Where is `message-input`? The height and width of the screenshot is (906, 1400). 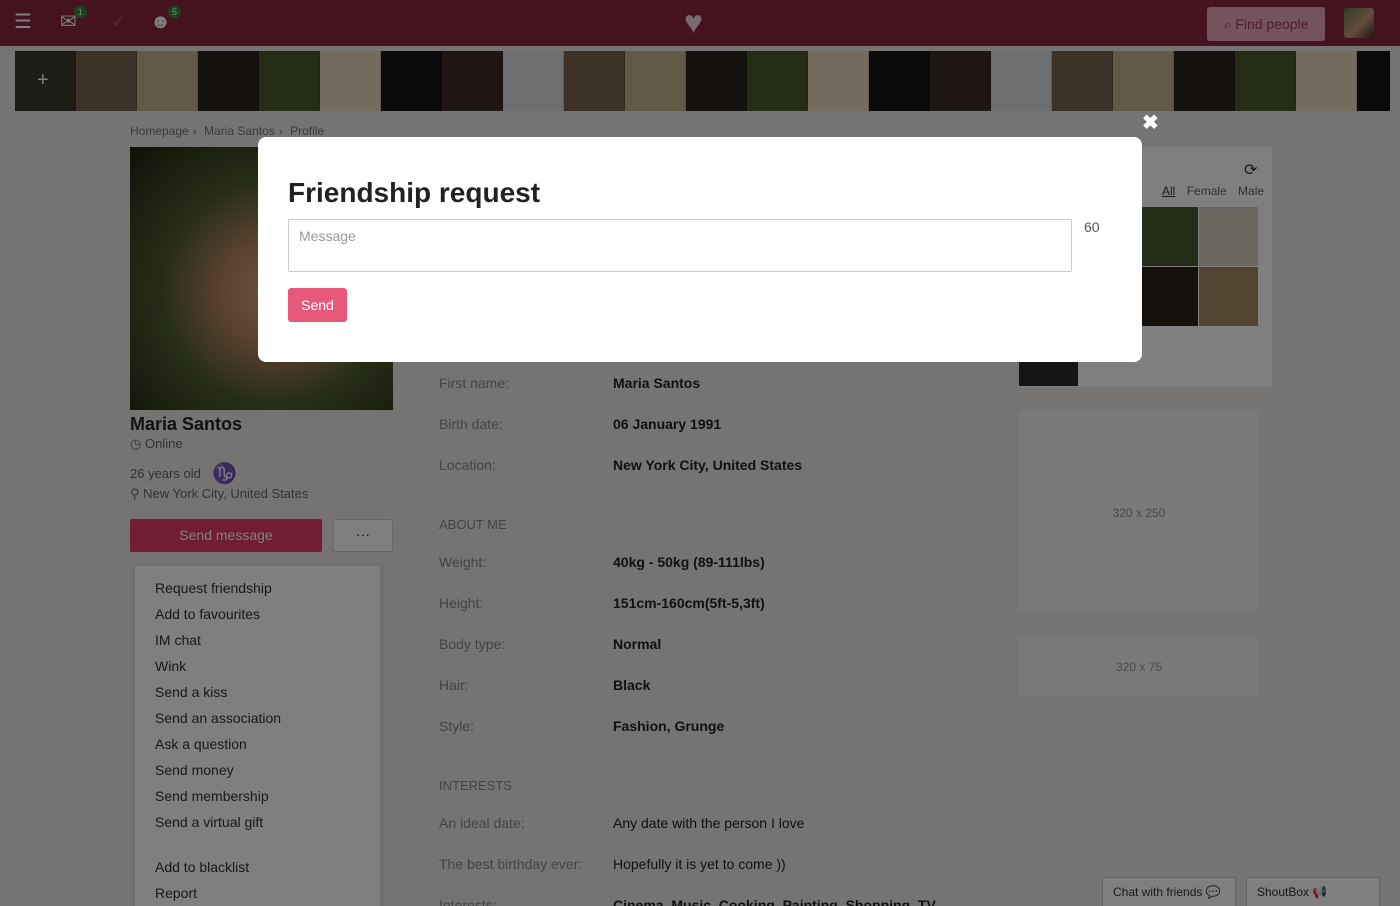
message-input is located at coordinates (680, 245).